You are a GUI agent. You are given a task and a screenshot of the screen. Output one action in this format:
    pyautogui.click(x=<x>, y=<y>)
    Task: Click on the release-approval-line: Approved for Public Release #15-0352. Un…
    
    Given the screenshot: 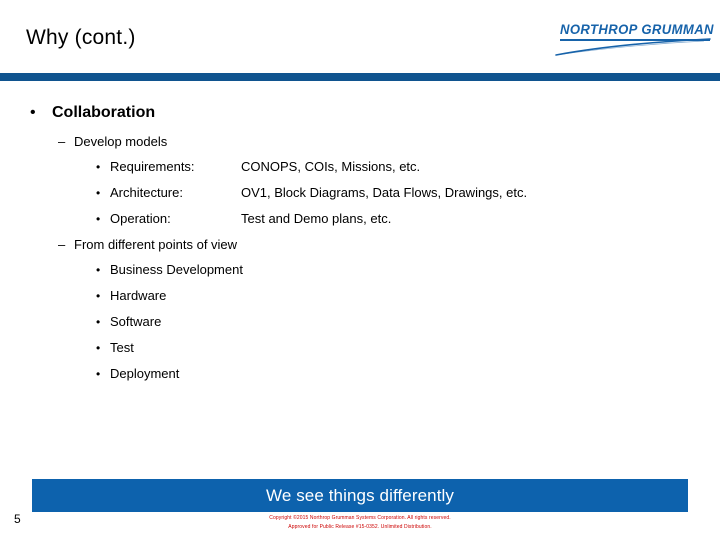 What is the action you would take?
    pyautogui.click(x=360, y=527)
    